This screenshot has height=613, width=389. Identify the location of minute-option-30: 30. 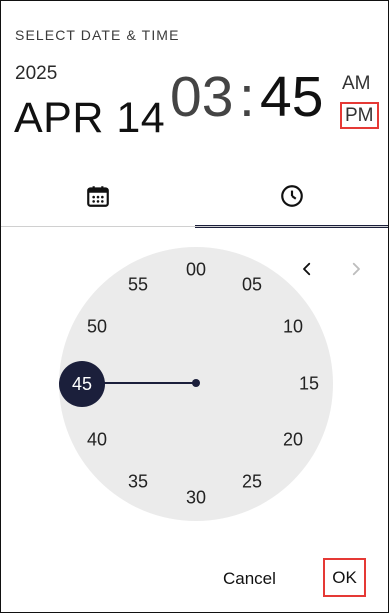
(196, 498).